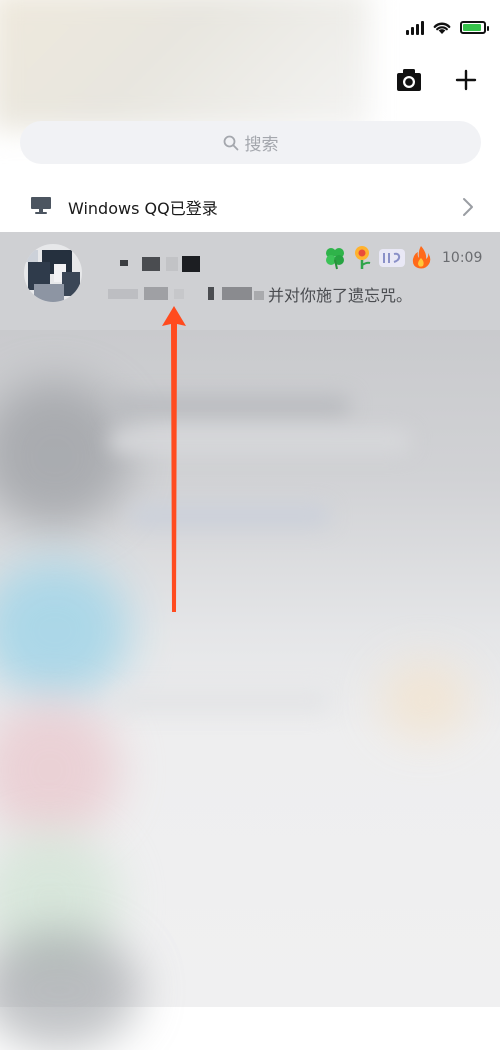 The image size is (500, 1050). What do you see at coordinates (466, 80) in the screenshot?
I see `add-button` at bounding box center [466, 80].